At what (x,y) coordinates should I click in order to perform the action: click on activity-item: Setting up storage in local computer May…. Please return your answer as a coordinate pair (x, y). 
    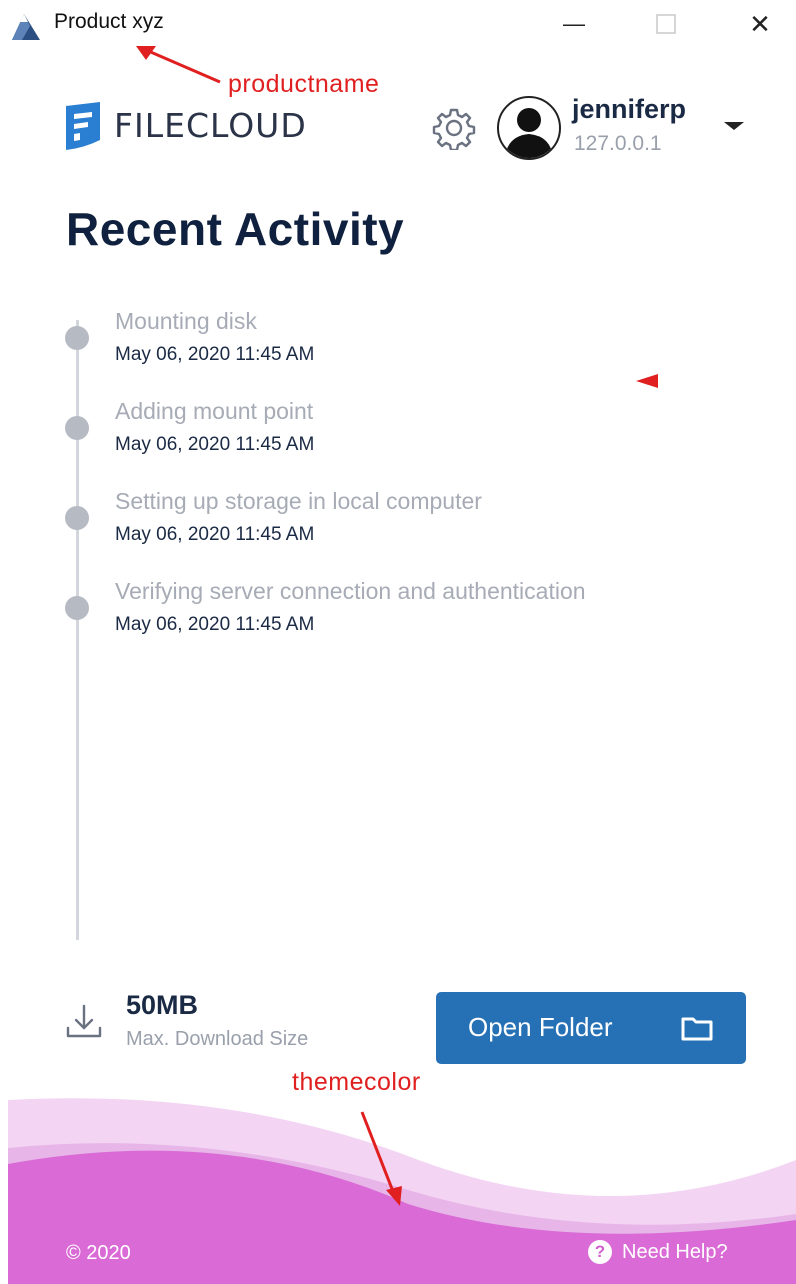
    Looking at the image, I should click on (402, 528).